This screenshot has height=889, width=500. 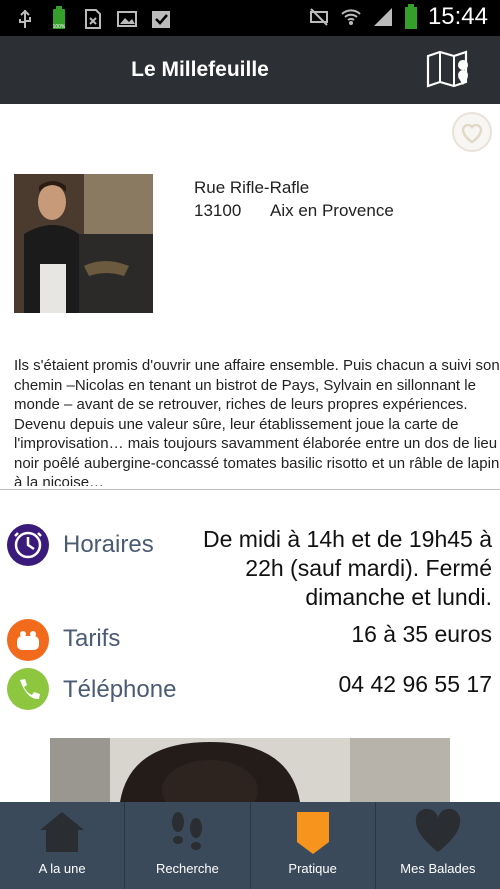 What do you see at coordinates (83, 243) in the screenshot?
I see `chef-photo` at bounding box center [83, 243].